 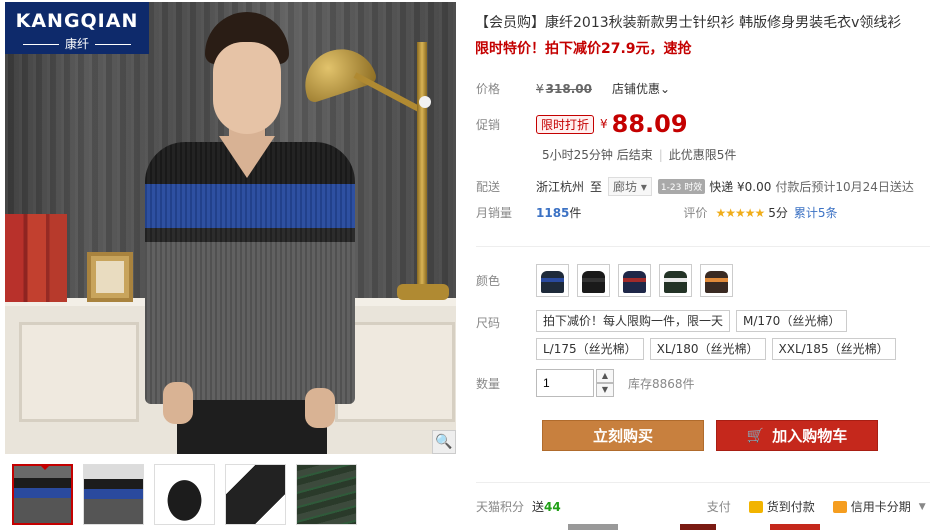 What do you see at coordinates (922, 507) in the screenshot?
I see `chevron-down-icon: ▼` at bounding box center [922, 507].